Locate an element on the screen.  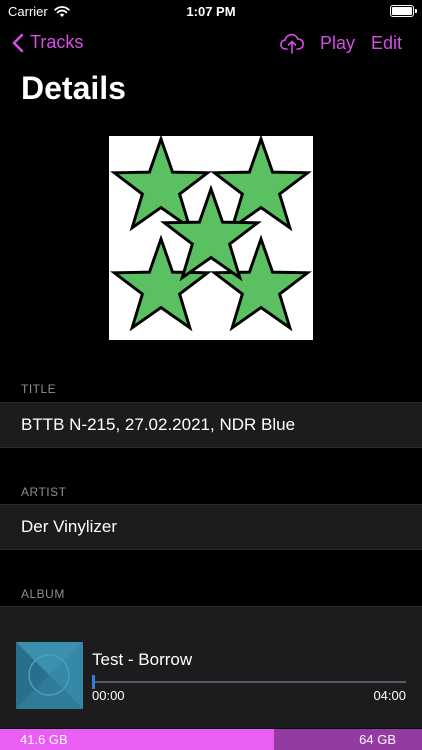
nav-actions: Play Edit is located at coordinates (341, 43).